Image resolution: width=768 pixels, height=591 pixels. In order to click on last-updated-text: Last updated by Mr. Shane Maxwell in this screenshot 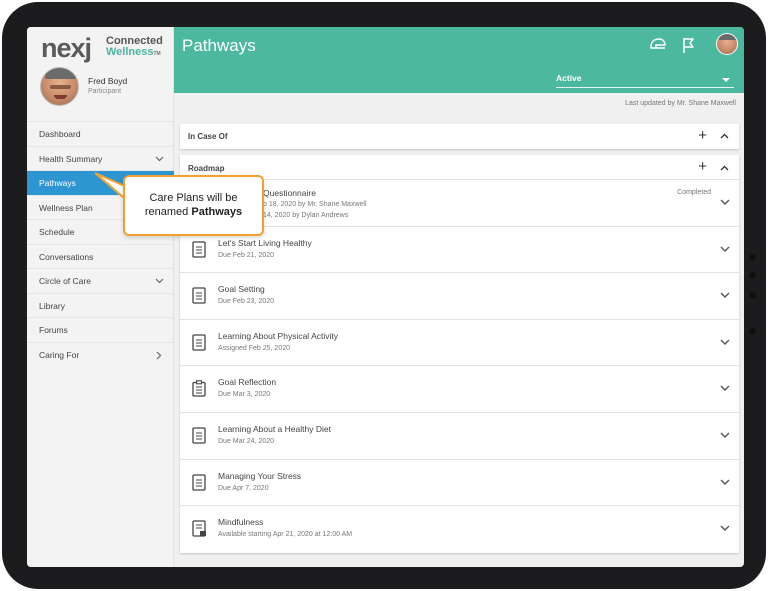, I will do `click(680, 103)`.